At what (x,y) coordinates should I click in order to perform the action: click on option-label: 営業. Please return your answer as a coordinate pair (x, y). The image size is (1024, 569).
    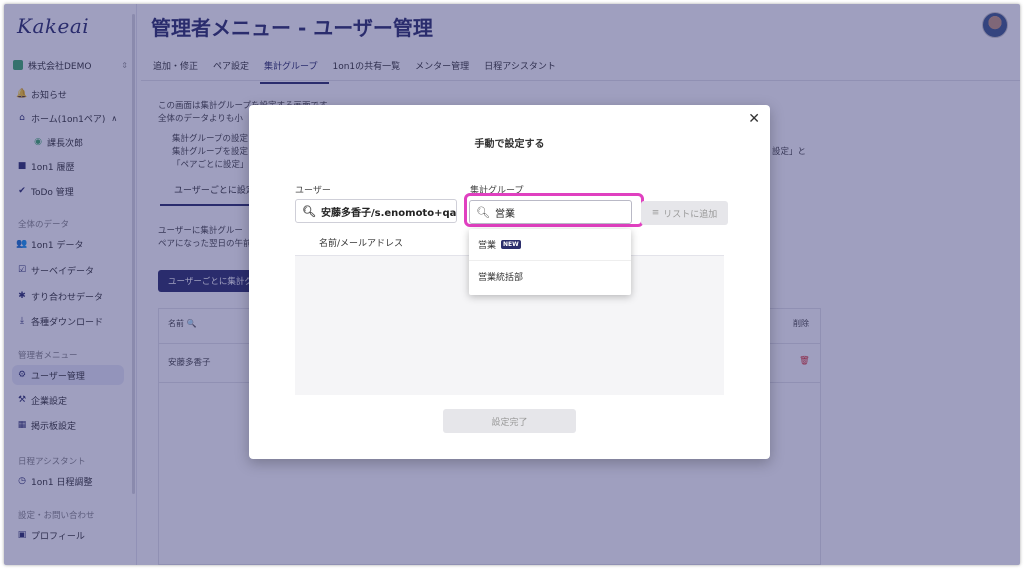
    Looking at the image, I should click on (487, 246).